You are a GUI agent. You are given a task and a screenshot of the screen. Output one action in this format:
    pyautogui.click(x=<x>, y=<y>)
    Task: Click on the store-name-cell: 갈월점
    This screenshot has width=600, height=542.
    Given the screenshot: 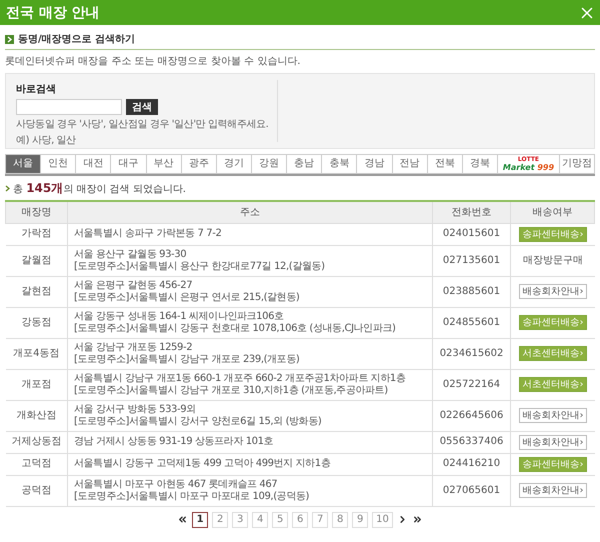 What is the action you would take?
    pyautogui.click(x=37, y=260)
    